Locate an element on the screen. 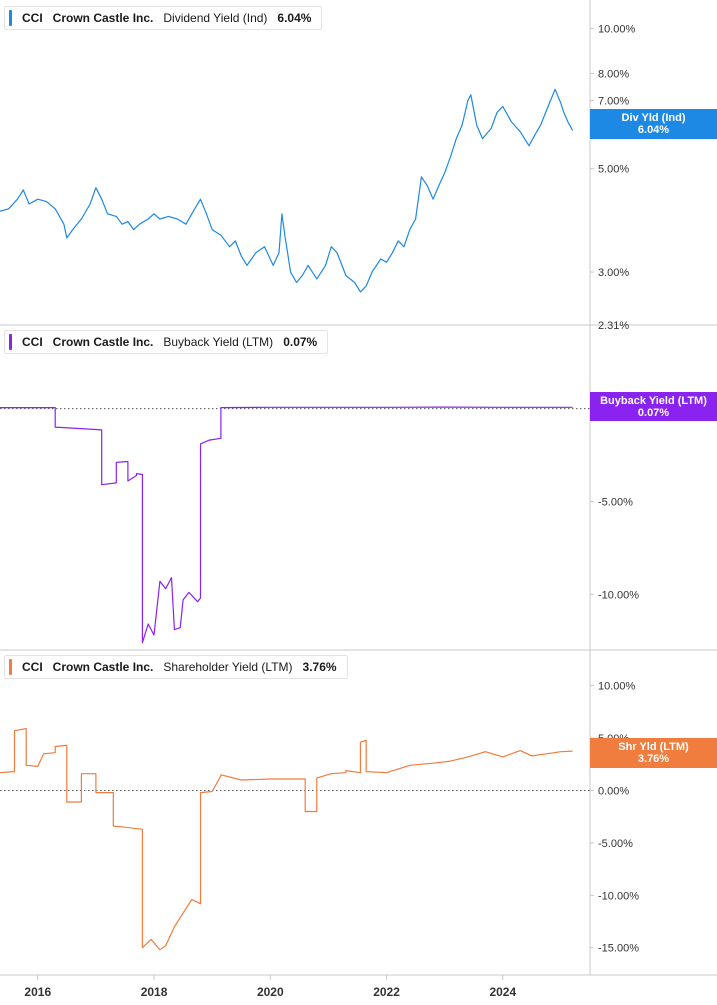 Image resolution: width=717 pixels, height=1005 pixels. value-flag-buyback-yield: Buyback Yield (LTM) 0.07% is located at coordinates (653, 406).